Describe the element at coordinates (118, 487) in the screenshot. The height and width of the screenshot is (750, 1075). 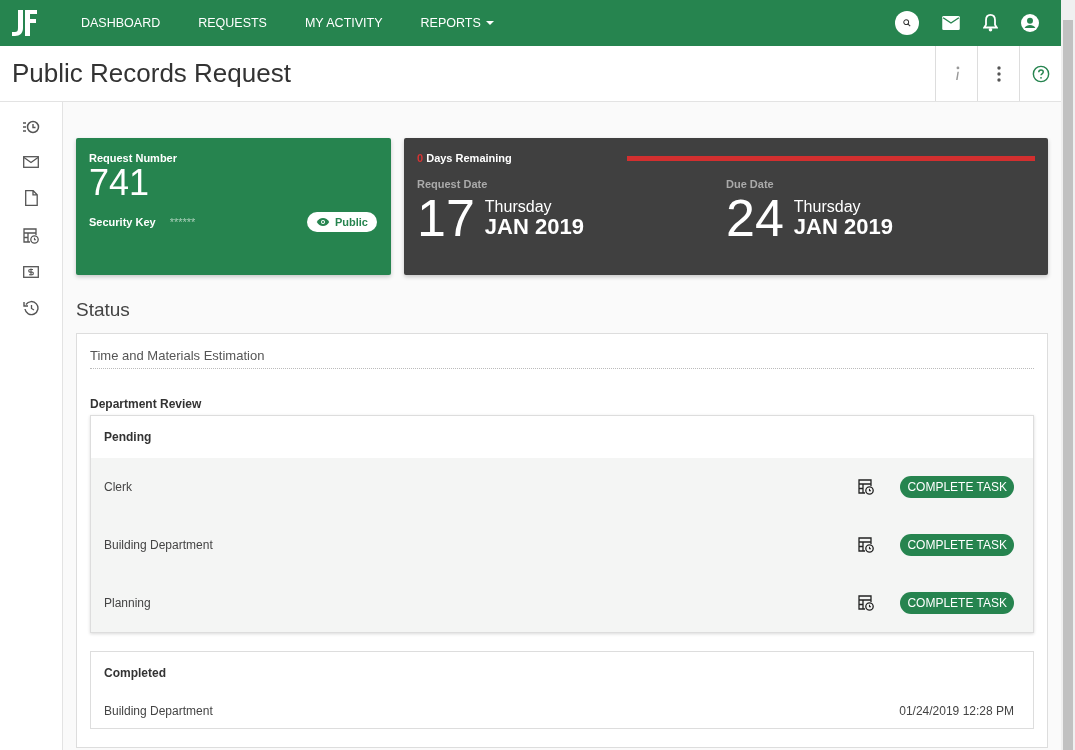
I see `task-name: Clerk` at that location.